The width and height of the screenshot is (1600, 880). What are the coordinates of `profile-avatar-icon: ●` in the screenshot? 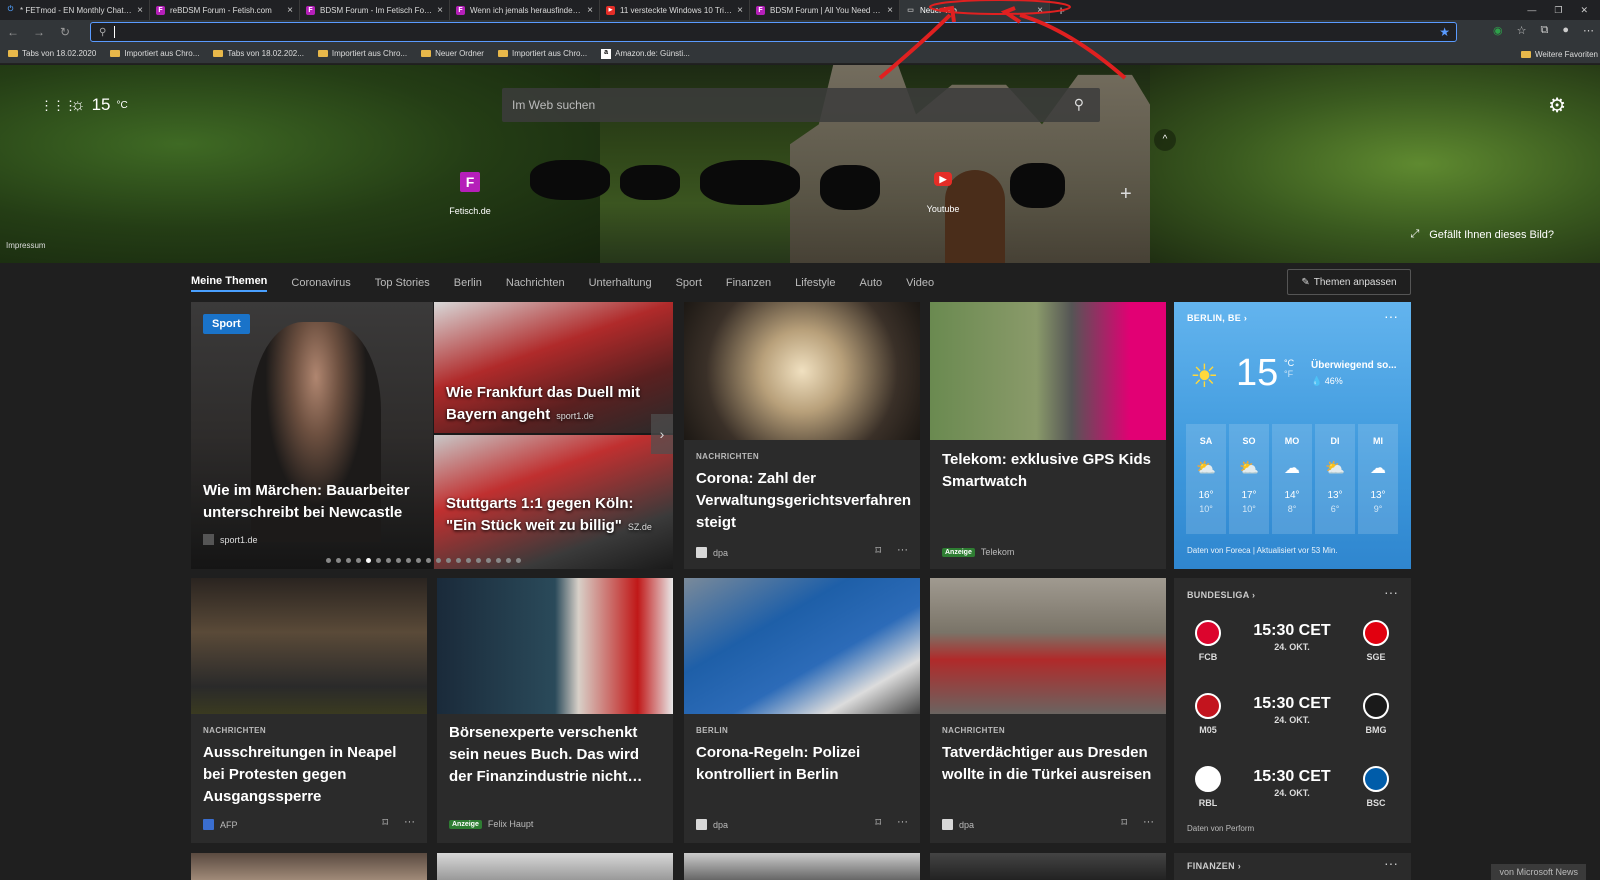 It's located at (1565, 30).